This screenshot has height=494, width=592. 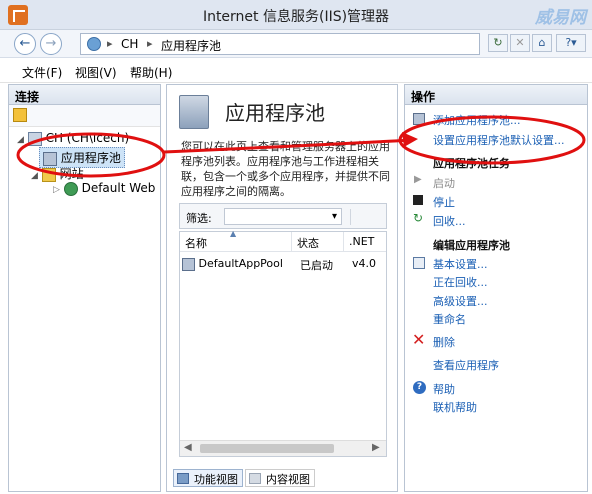 What do you see at coordinates (120, 188) in the screenshot?
I see `tree-default-site-label: Default Web S` at bounding box center [120, 188].